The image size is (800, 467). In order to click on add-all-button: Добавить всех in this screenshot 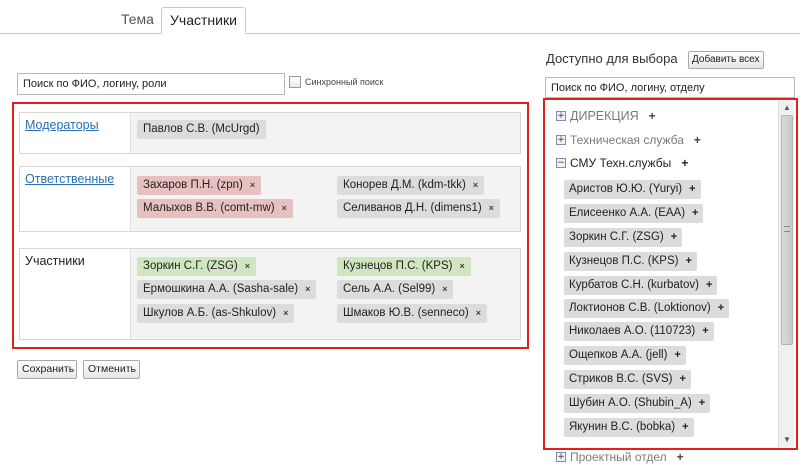, I will do `click(726, 60)`.